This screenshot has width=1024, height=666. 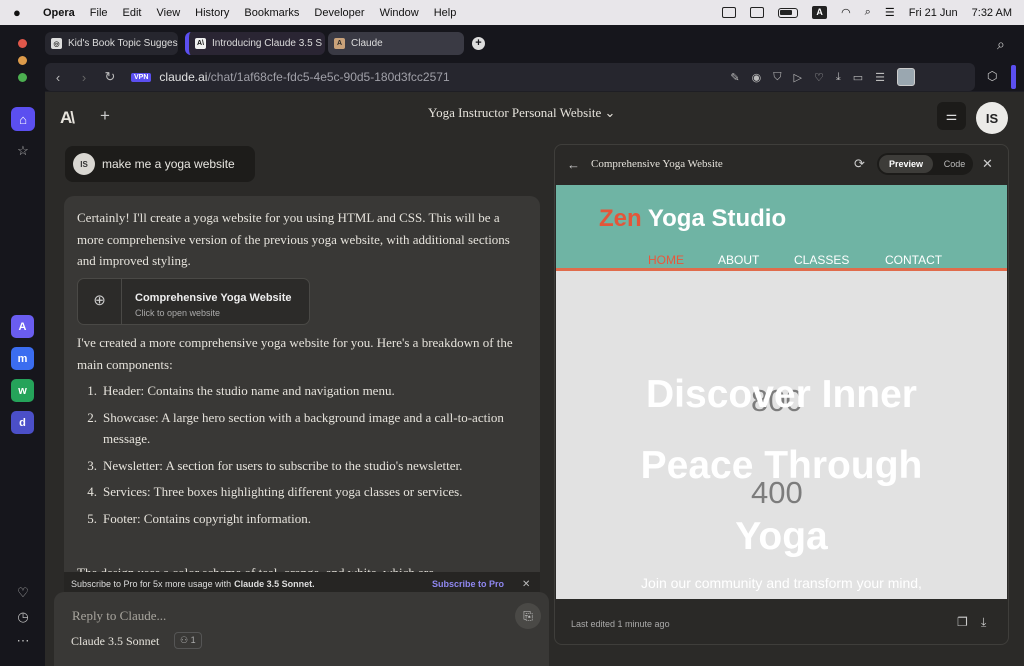 What do you see at coordinates (111, 43) in the screenshot?
I see `tab-kids-book: ◎ Kid's Book Topic Sugges` at bounding box center [111, 43].